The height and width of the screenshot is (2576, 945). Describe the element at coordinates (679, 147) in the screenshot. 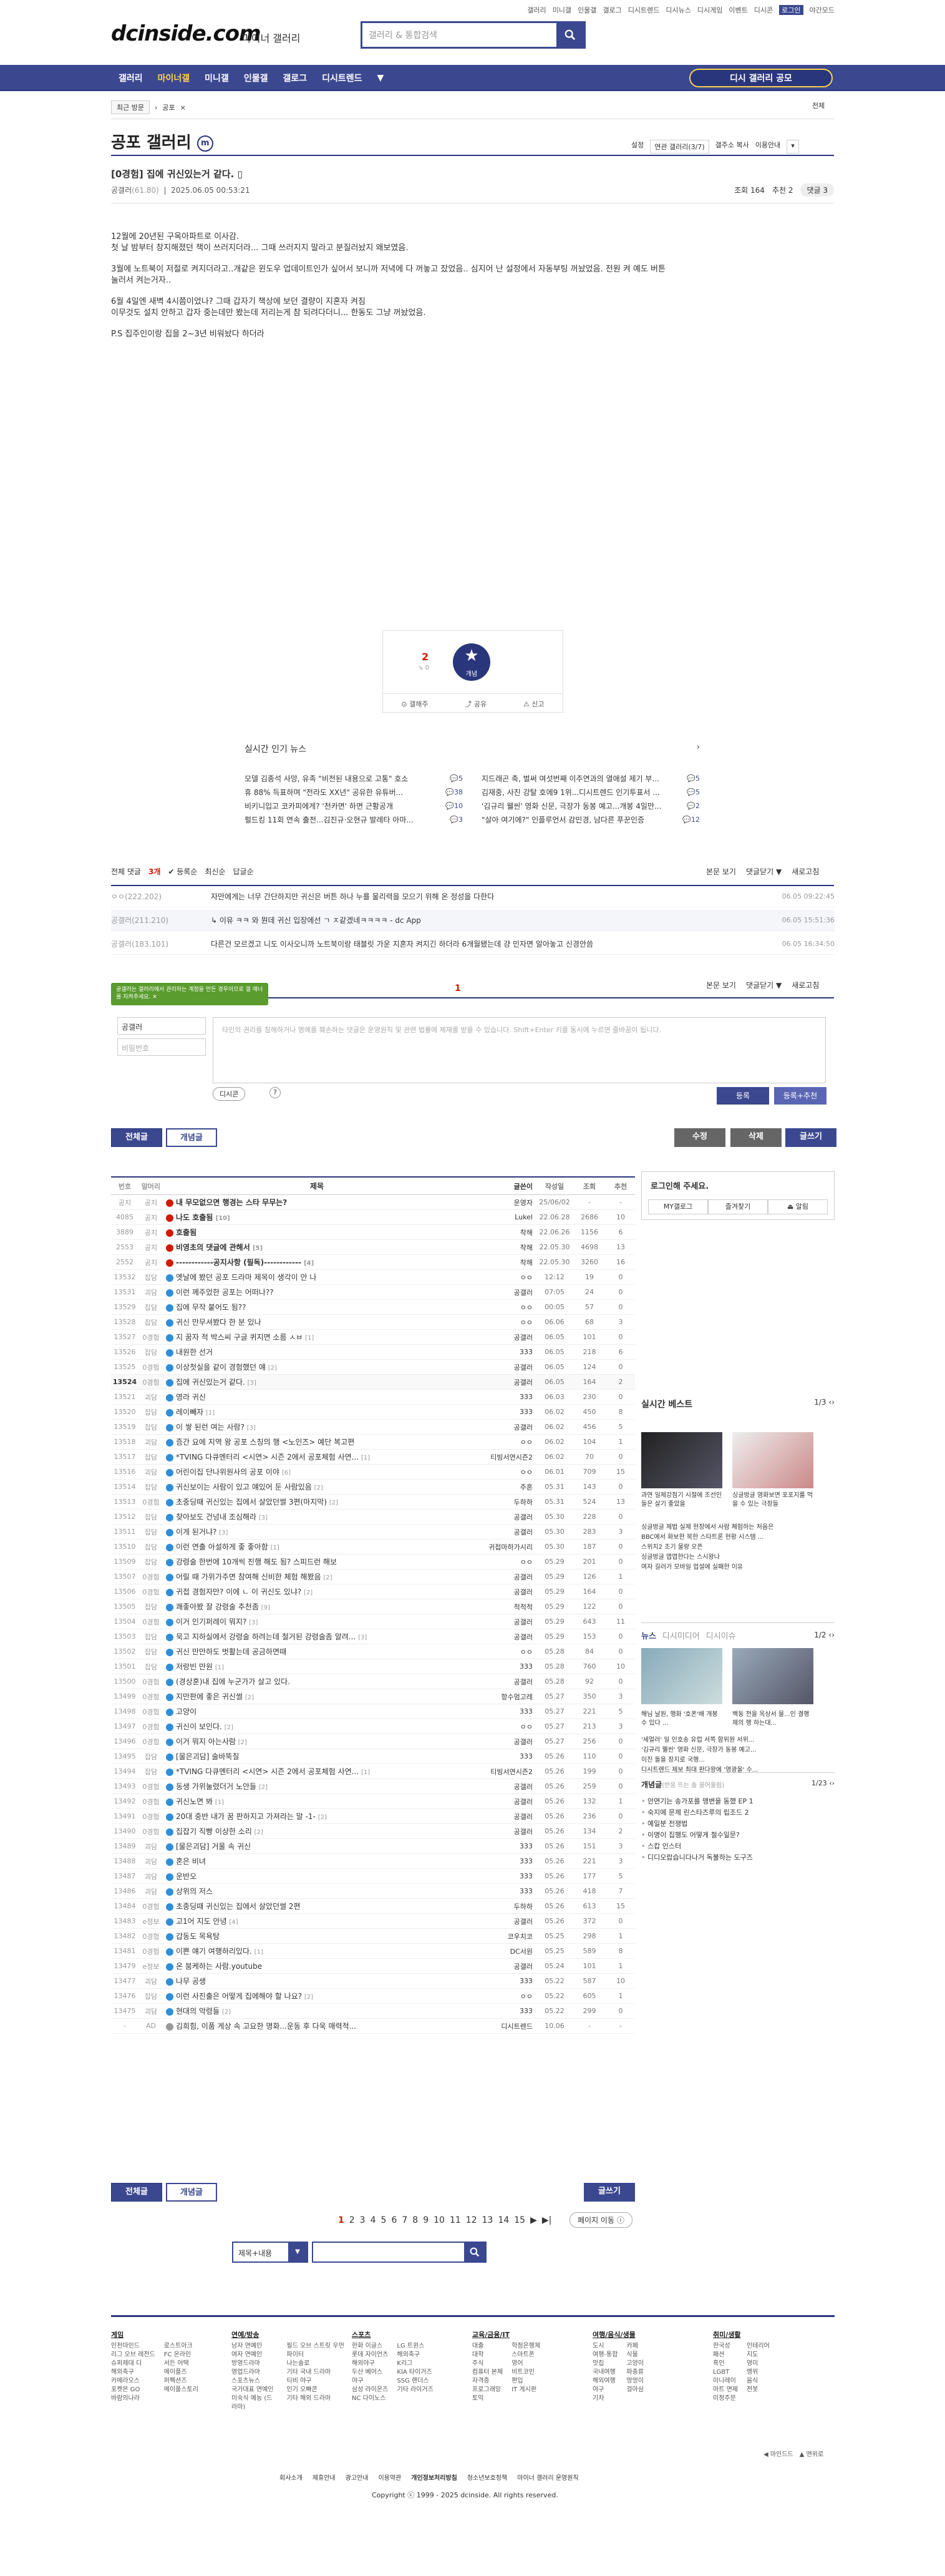

I see `gallery-option: 연관 갤러리(3/7)` at that location.